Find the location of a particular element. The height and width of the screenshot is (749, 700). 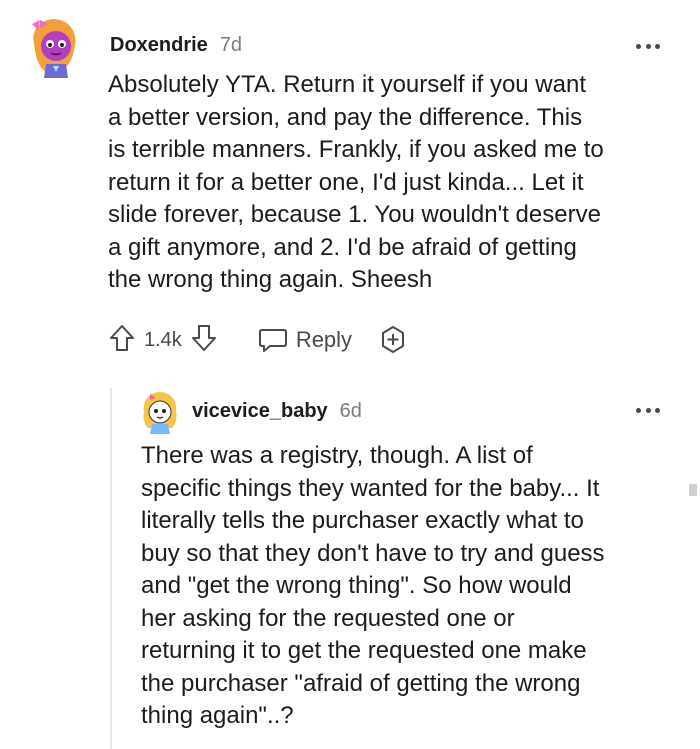

comment-author: Doxendrie is located at coordinates (159, 45).